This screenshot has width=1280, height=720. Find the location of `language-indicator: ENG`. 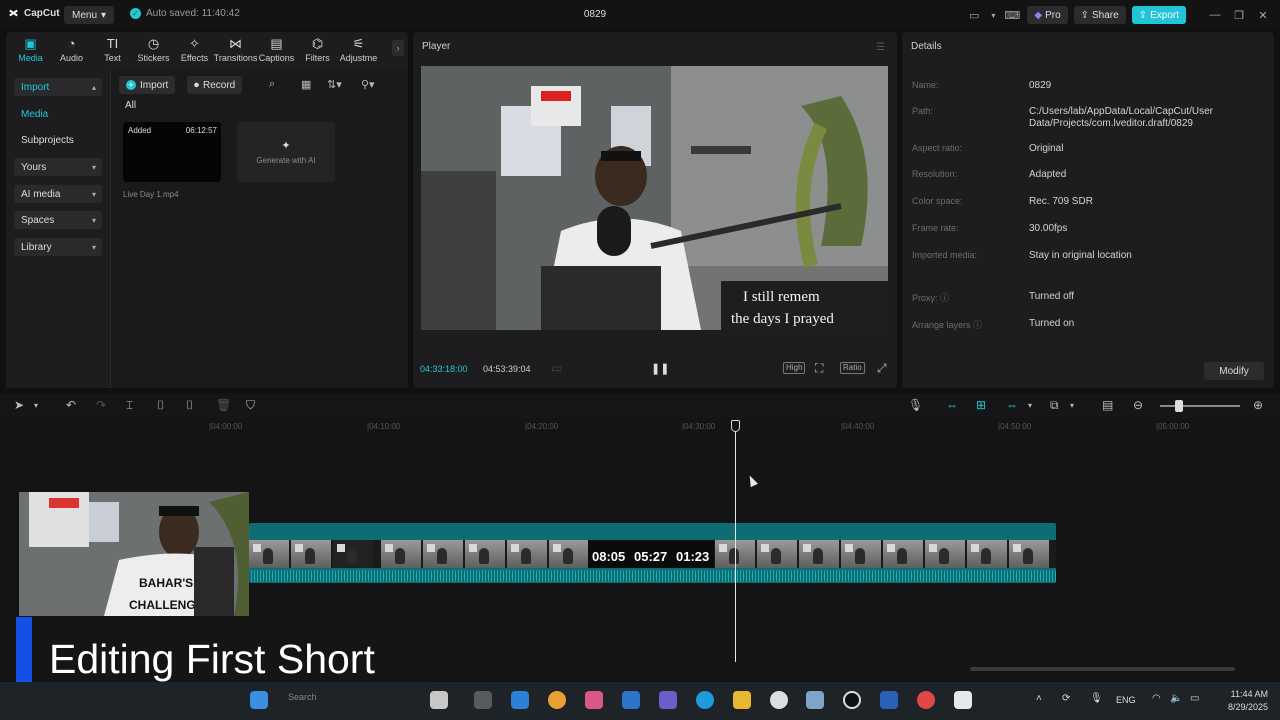

language-indicator: ENG is located at coordinates (1126, 700).